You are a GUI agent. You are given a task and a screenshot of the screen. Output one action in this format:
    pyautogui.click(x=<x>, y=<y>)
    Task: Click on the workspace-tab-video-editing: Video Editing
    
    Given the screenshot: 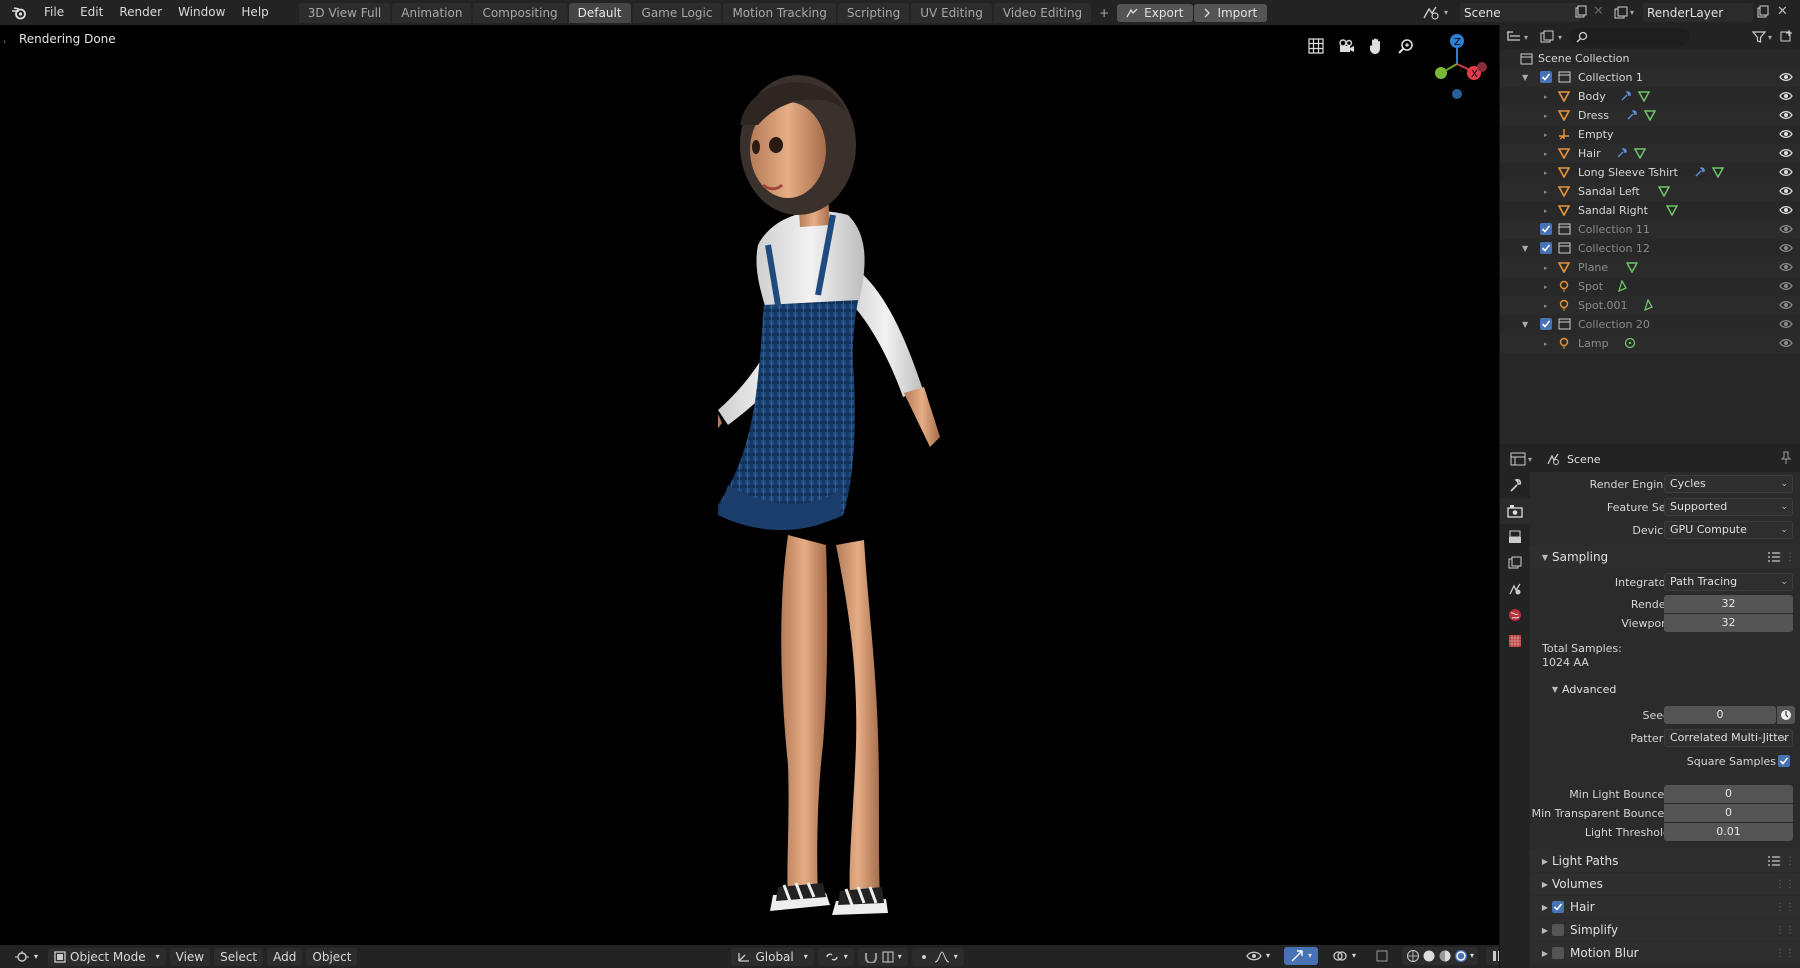 What is the action you would take?
    pyautogui.click(x=1042, y=12)
    